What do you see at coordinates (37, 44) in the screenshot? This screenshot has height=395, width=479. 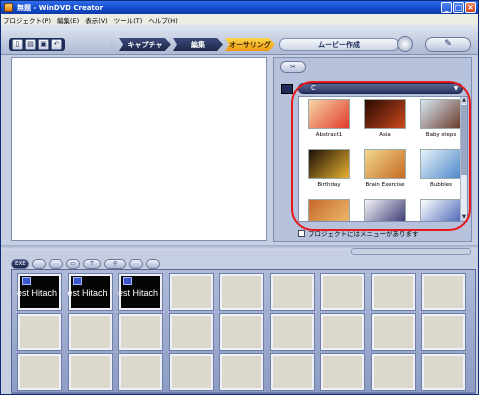 I see `file-buttons: ▯ ▤ ▣ ↶` at bounding box center [37, 44].